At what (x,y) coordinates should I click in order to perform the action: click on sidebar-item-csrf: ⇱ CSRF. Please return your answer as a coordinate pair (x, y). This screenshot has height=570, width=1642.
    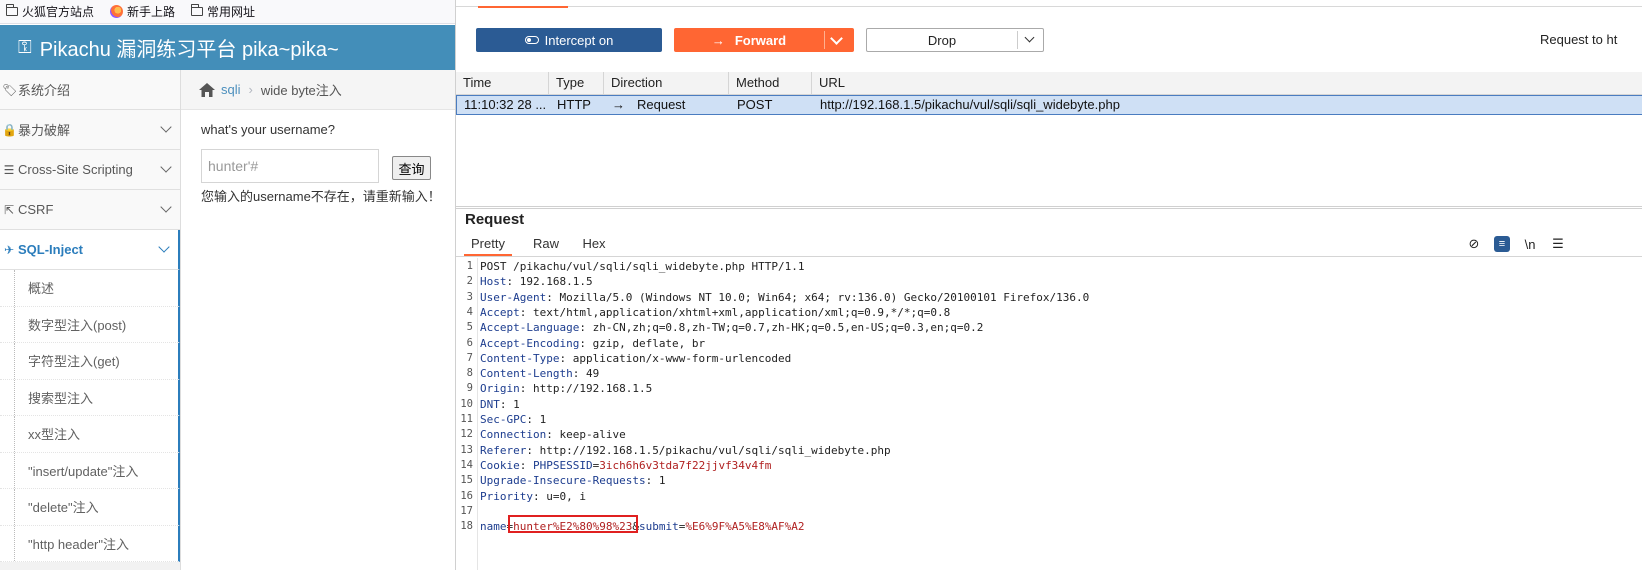
    Looking at the image, I should click on (90, 210).